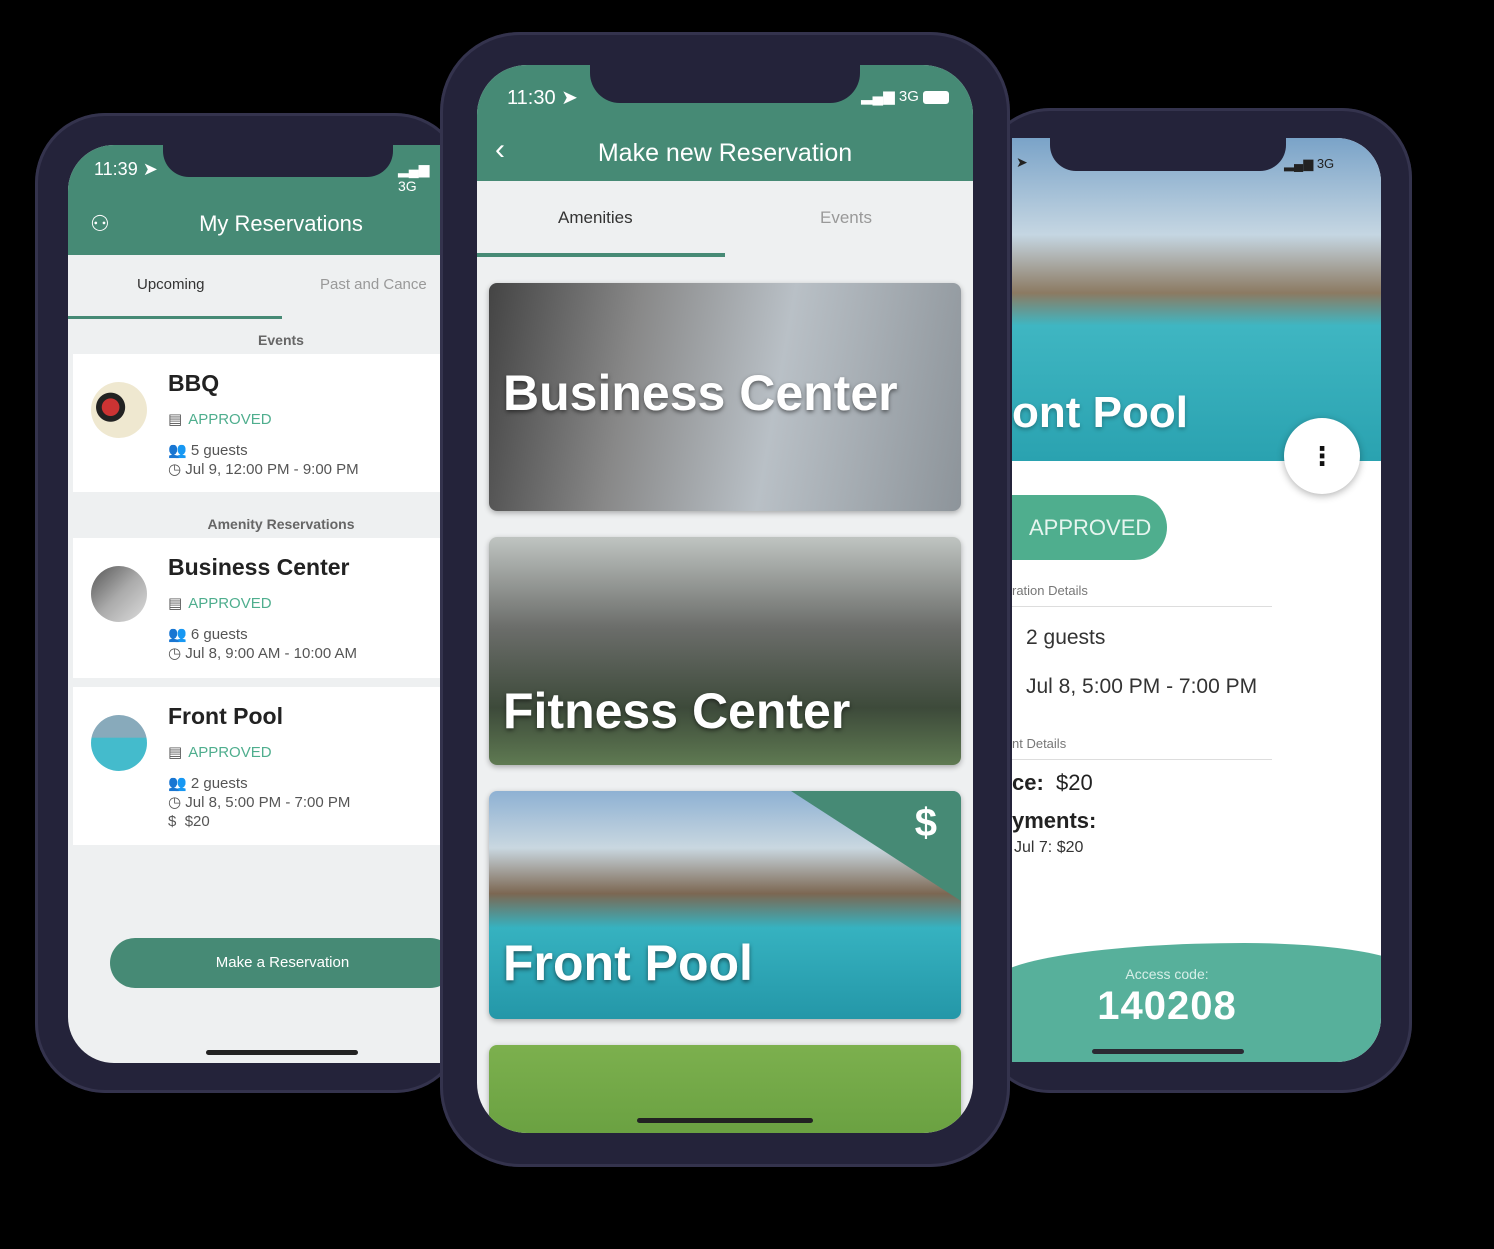 The width and height of the screenshot is (1494, 1249). What do you see at coordinates (189, 821) in the screenshot?
I see `price: $ $20` at bounding box center [189, 821].